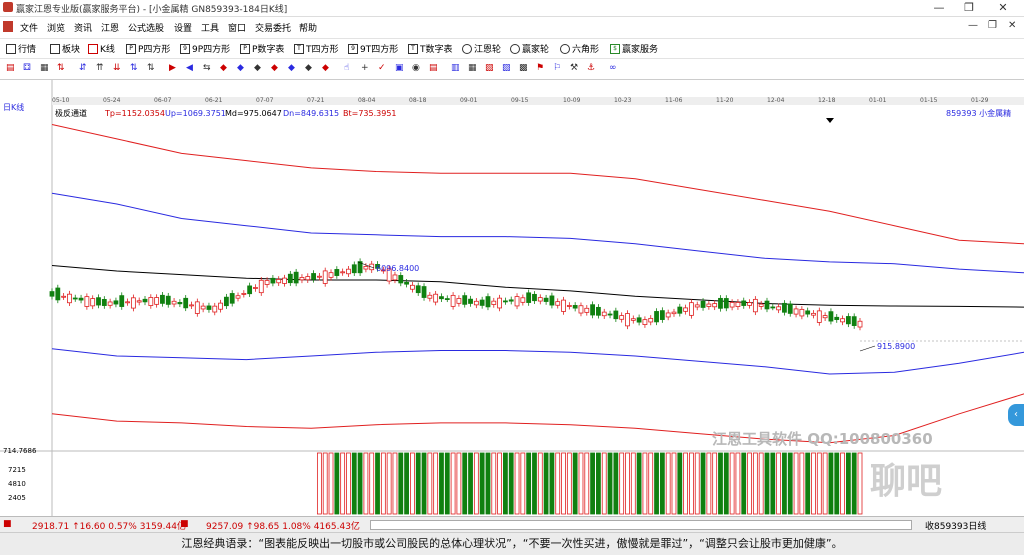  What do you see at coordinates (83, 27) in the screenshot?
I see `menu-info: 资讯` at bounding box center [83, 27].